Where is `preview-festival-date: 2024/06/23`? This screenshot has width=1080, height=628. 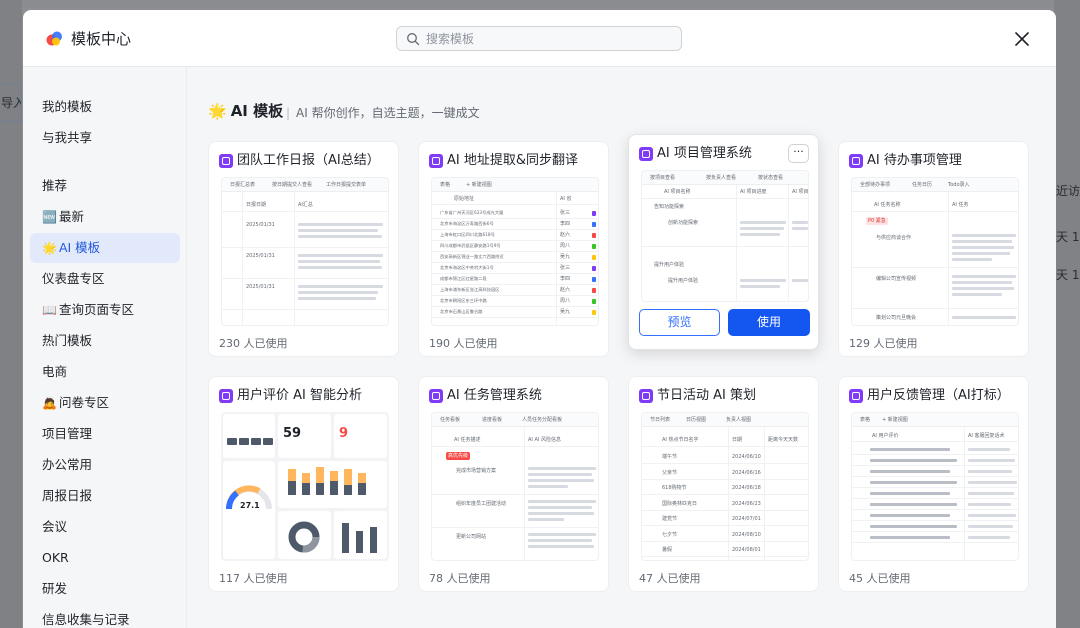 preview-festival-date: 2024/06/23 is located at coordinates (746, 503).